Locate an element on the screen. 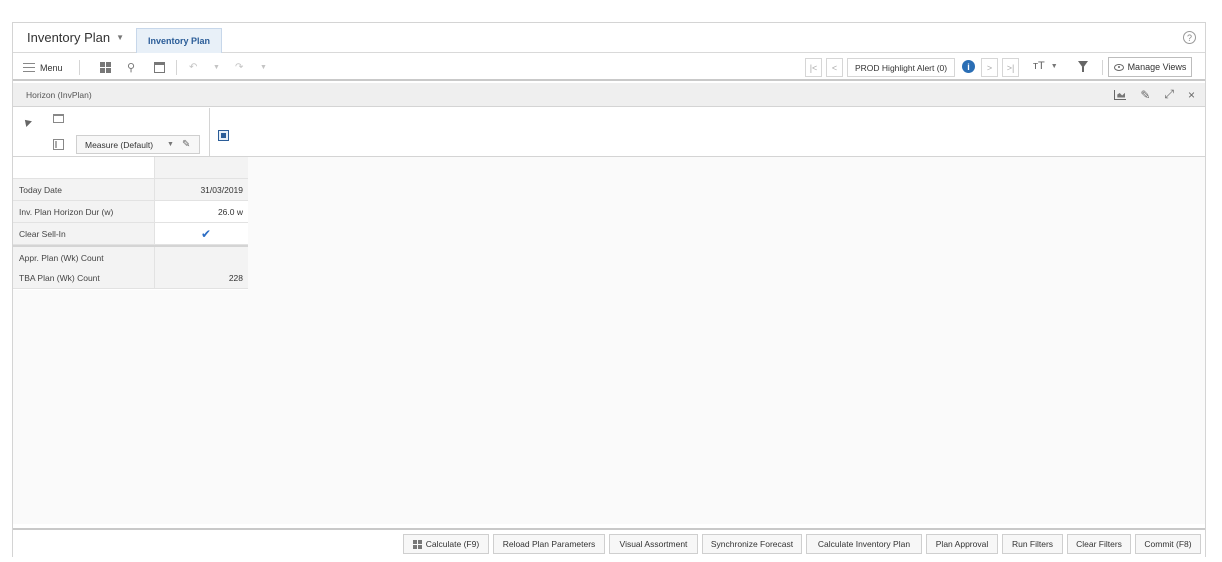  cell-value: 31/03/2019 is located at coordinates (201, 190).